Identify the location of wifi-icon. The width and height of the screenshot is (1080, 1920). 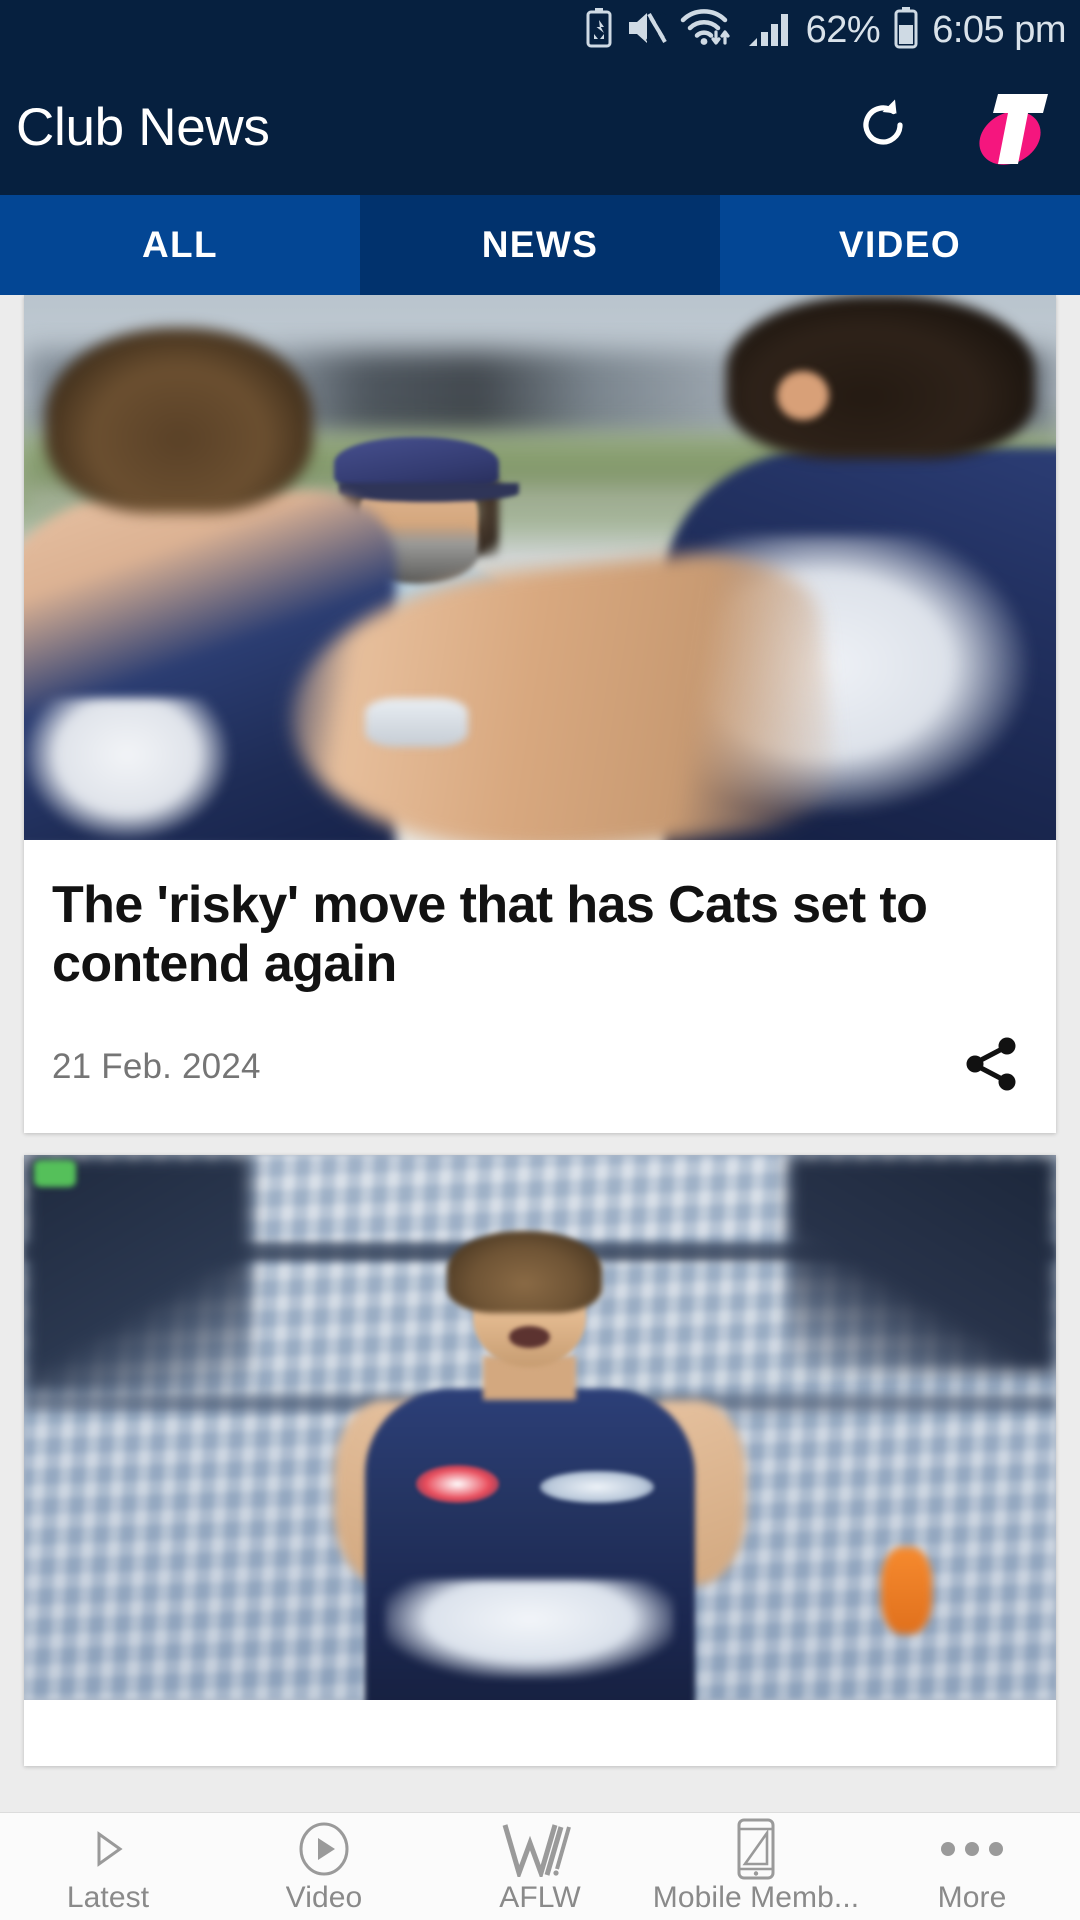
(707, 30).